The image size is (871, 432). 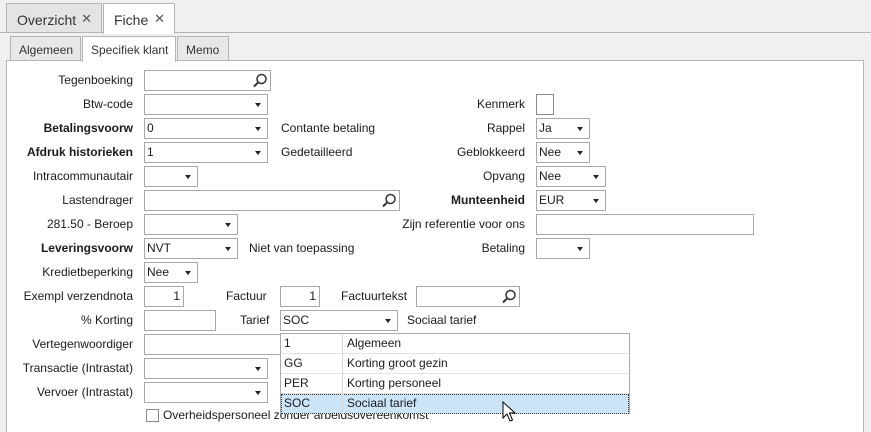 What do you see at coordinates (500, 104) in the screenshot?
I see `kenmerk-label: Kenmerk` at bounding box center [500, 104].